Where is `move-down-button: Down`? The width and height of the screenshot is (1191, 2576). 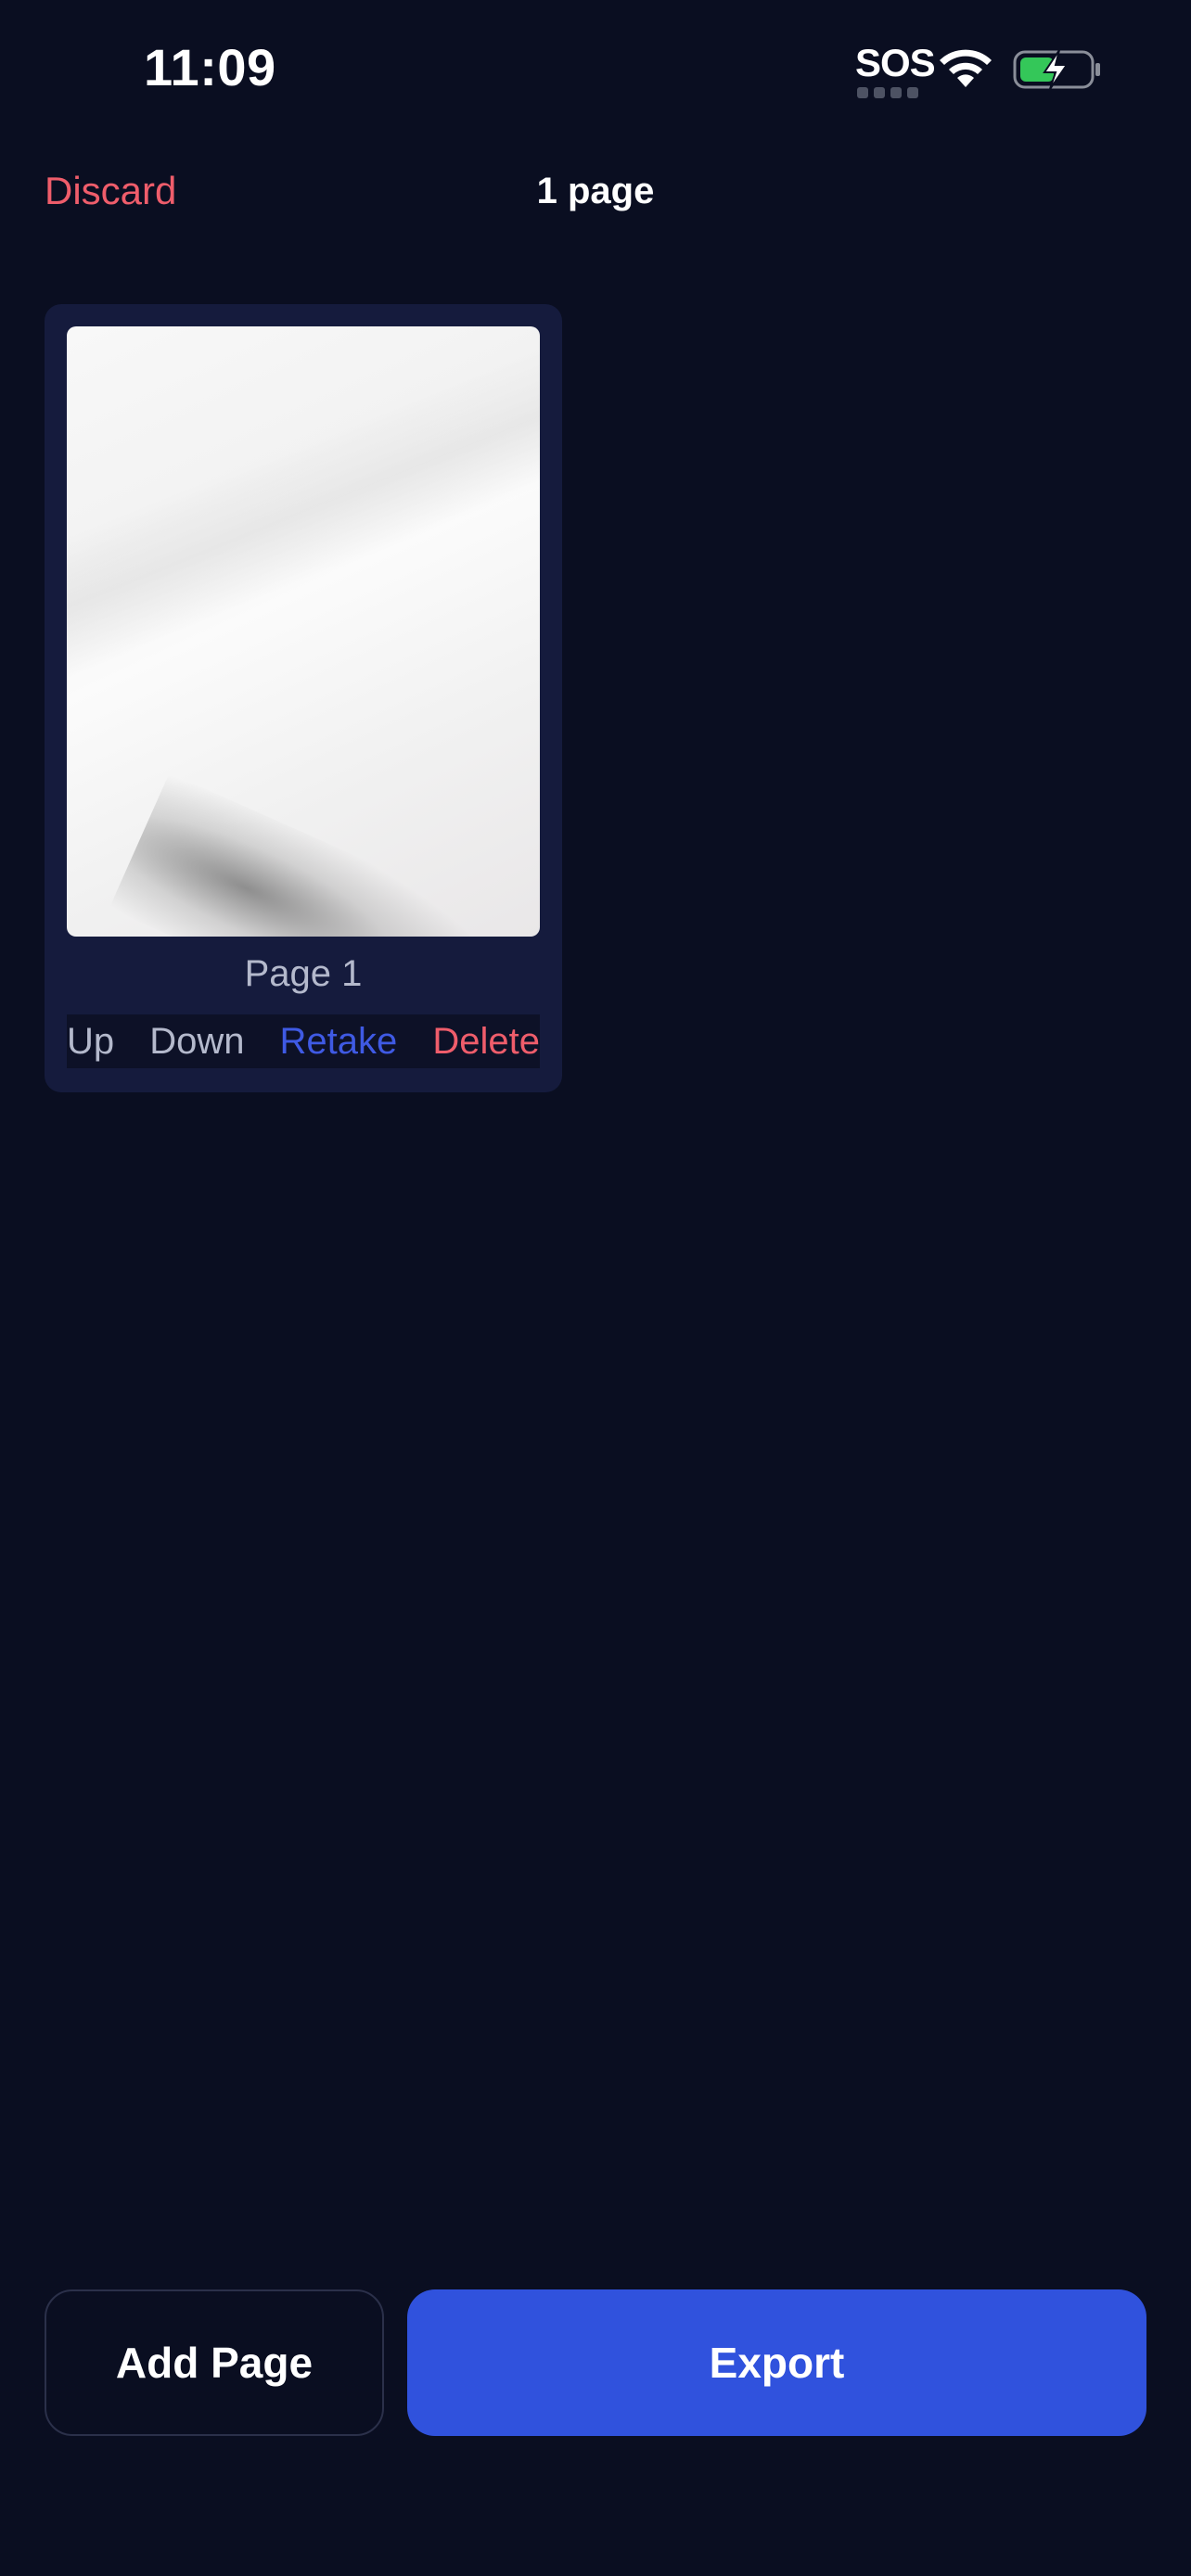 move-down-button: Down is located at coordinates (196, 1042).